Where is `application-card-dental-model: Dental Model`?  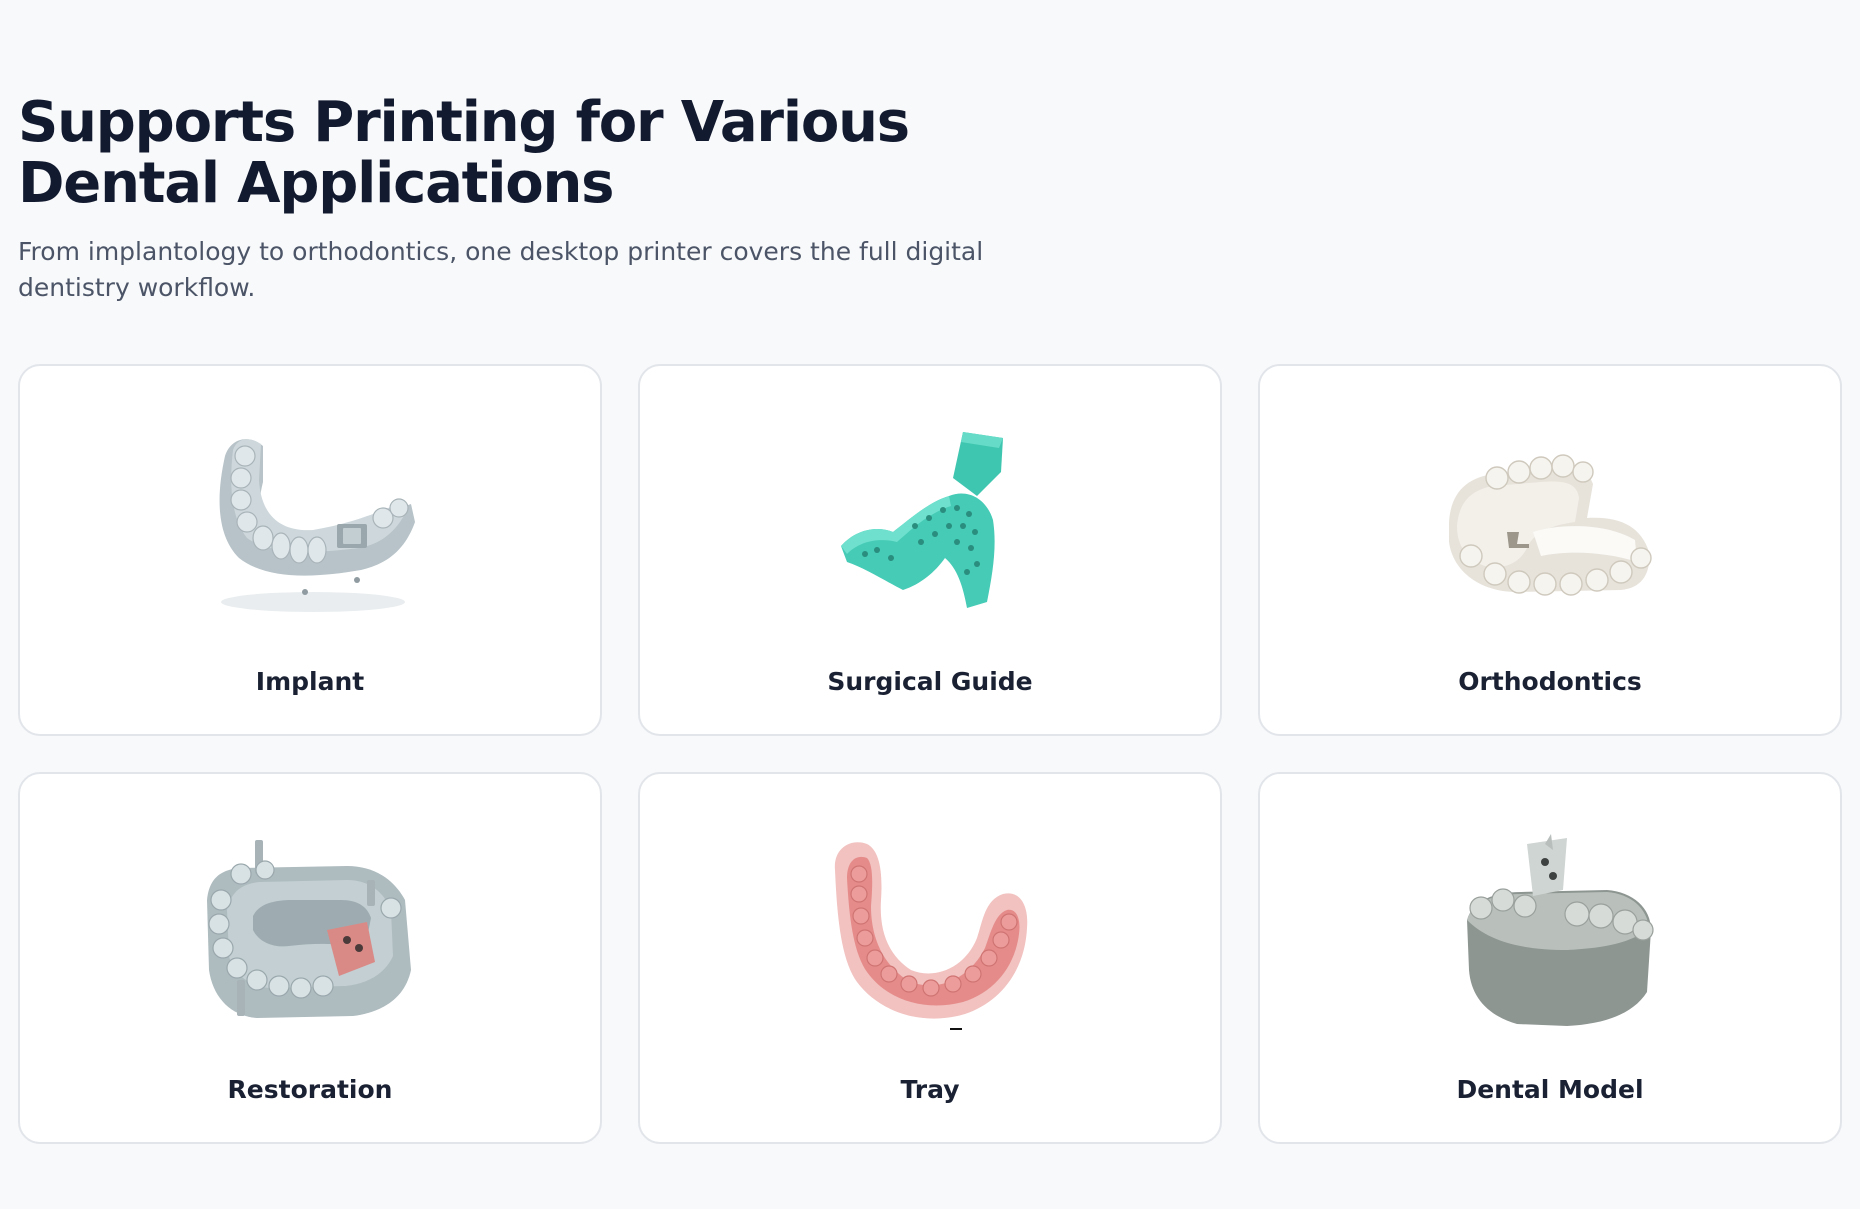 application-card-dental-model: Dental Model is located at coordinates (1550, 958).